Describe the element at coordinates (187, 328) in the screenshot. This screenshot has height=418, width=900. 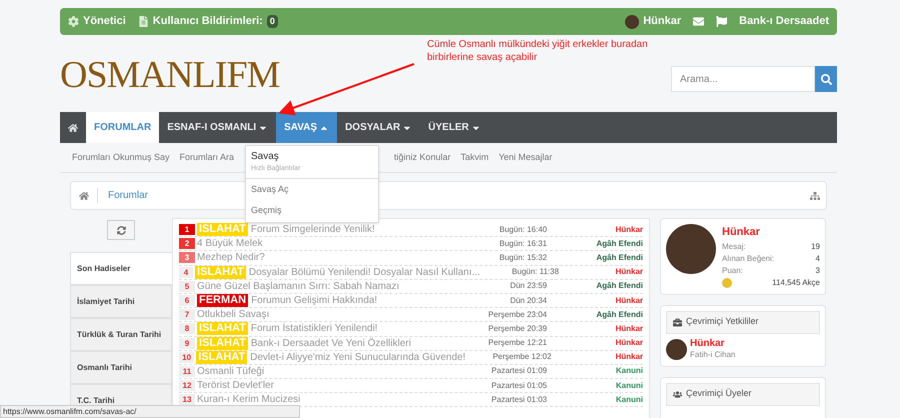
I see `rank-number: 8` at that location.